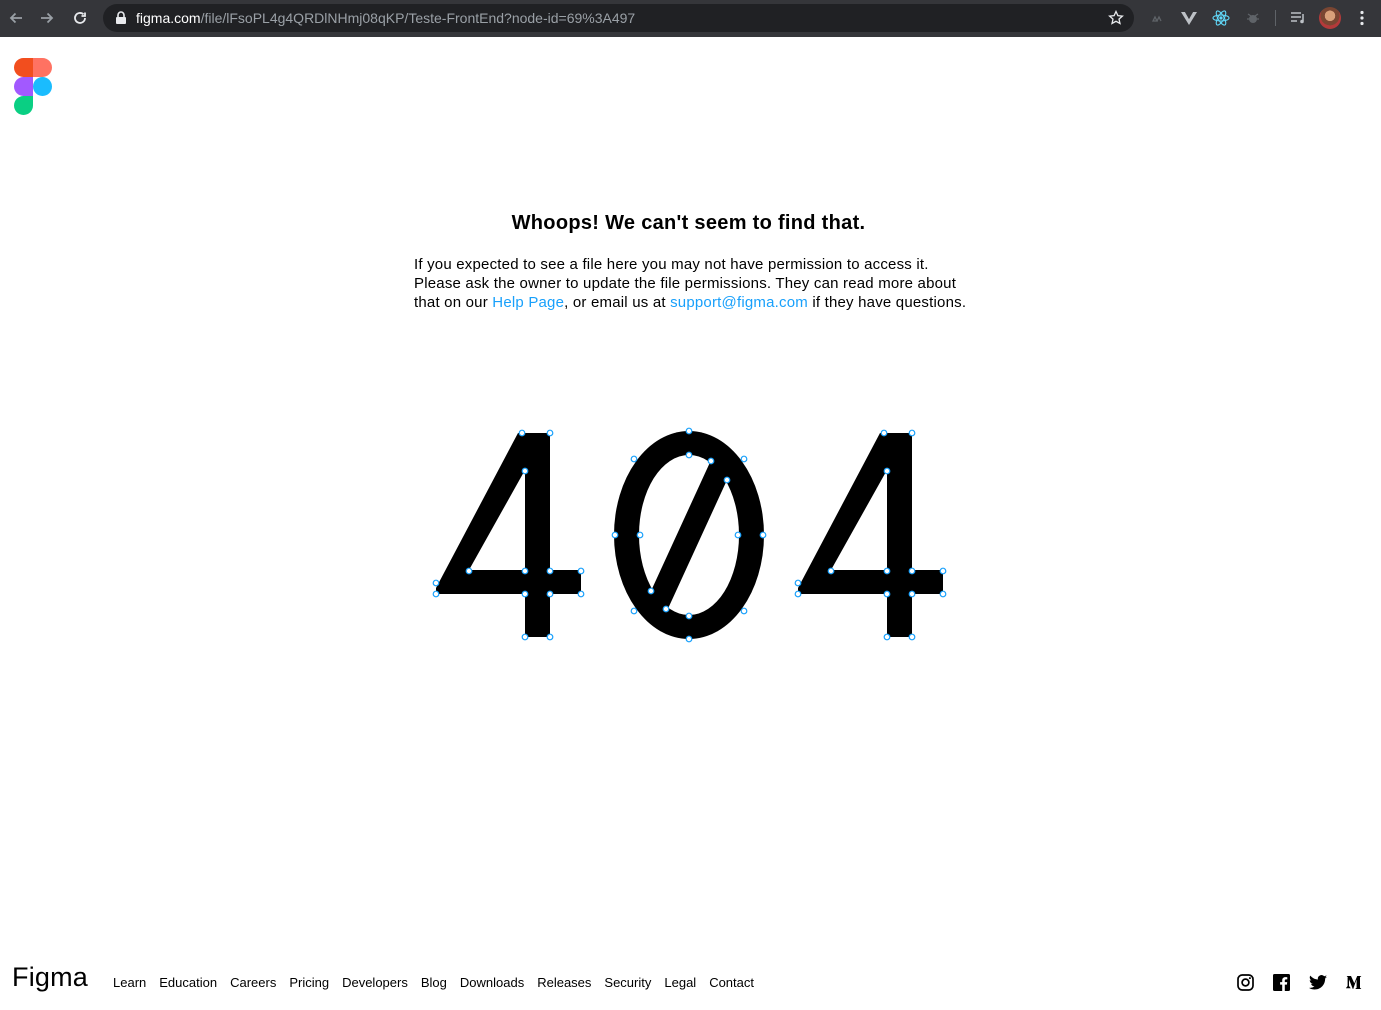 The height and width of the screenshot is (1010, 1381). What do you see at coordinates (887, 302) in the screenshot?
I see `message-text: if they have questions.` at bounding box center [887, 302].